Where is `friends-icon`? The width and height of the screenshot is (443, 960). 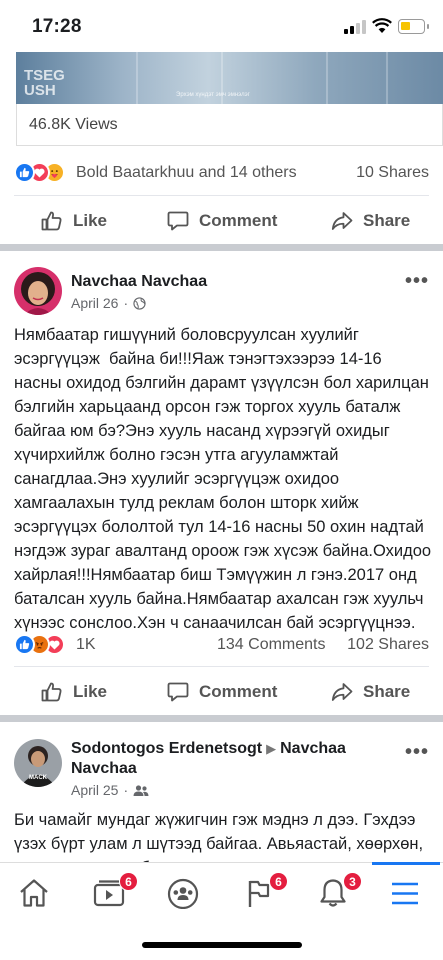 friends-icon is located at coordinates (141, 790).